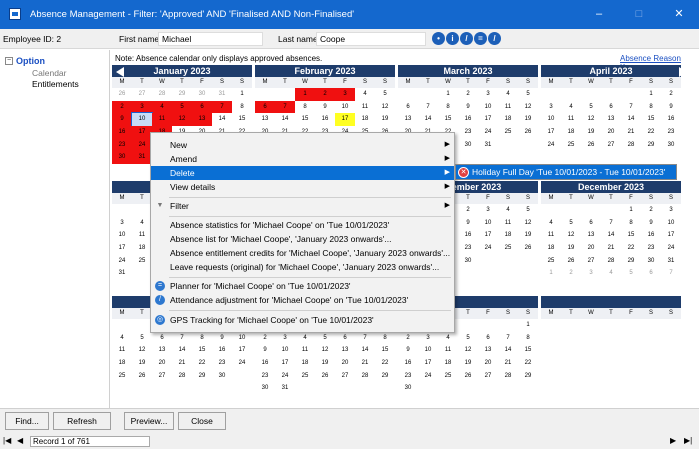 The width and height of the screenshot is (699, 449). Describe the element at coordinates (651, 235) in the screenshot. I see `day-cell: 16` at that location.